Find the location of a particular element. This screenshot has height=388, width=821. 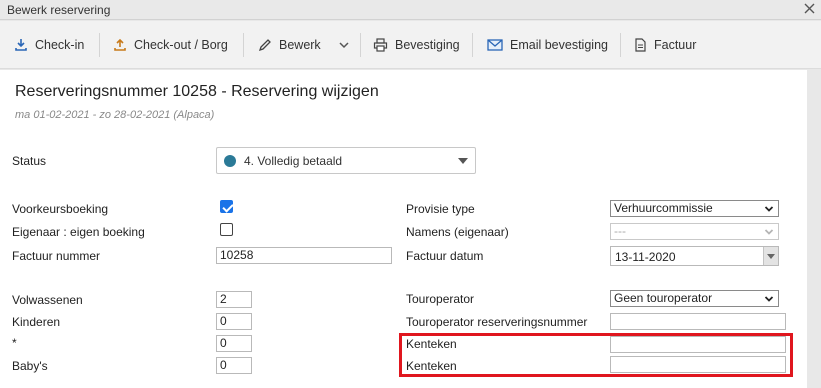

window-title: Bewerk reservering is located at coordinates (59, 10).